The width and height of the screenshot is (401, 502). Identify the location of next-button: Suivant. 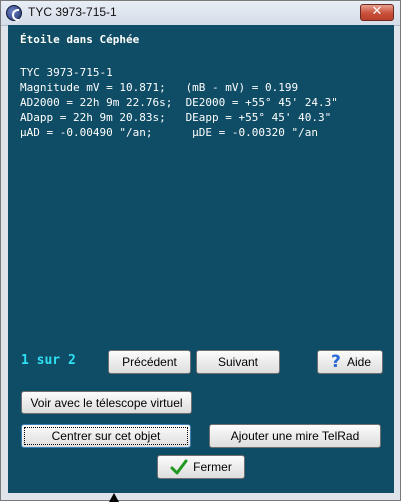
(238, 362).